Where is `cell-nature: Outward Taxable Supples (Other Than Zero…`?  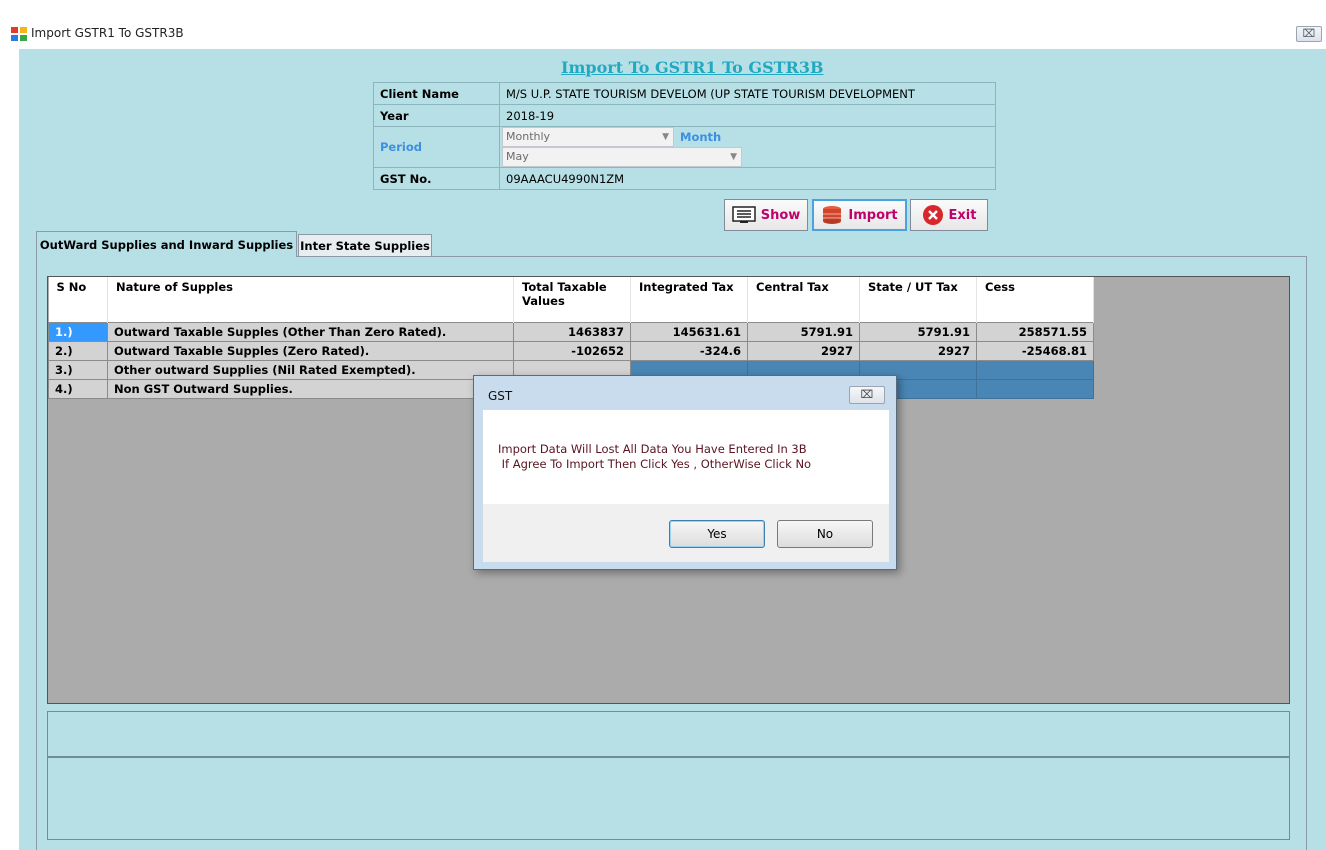 cell-nature: Outward Taxable Supples (Other Than Zero… is located at coordinates (310, 331).